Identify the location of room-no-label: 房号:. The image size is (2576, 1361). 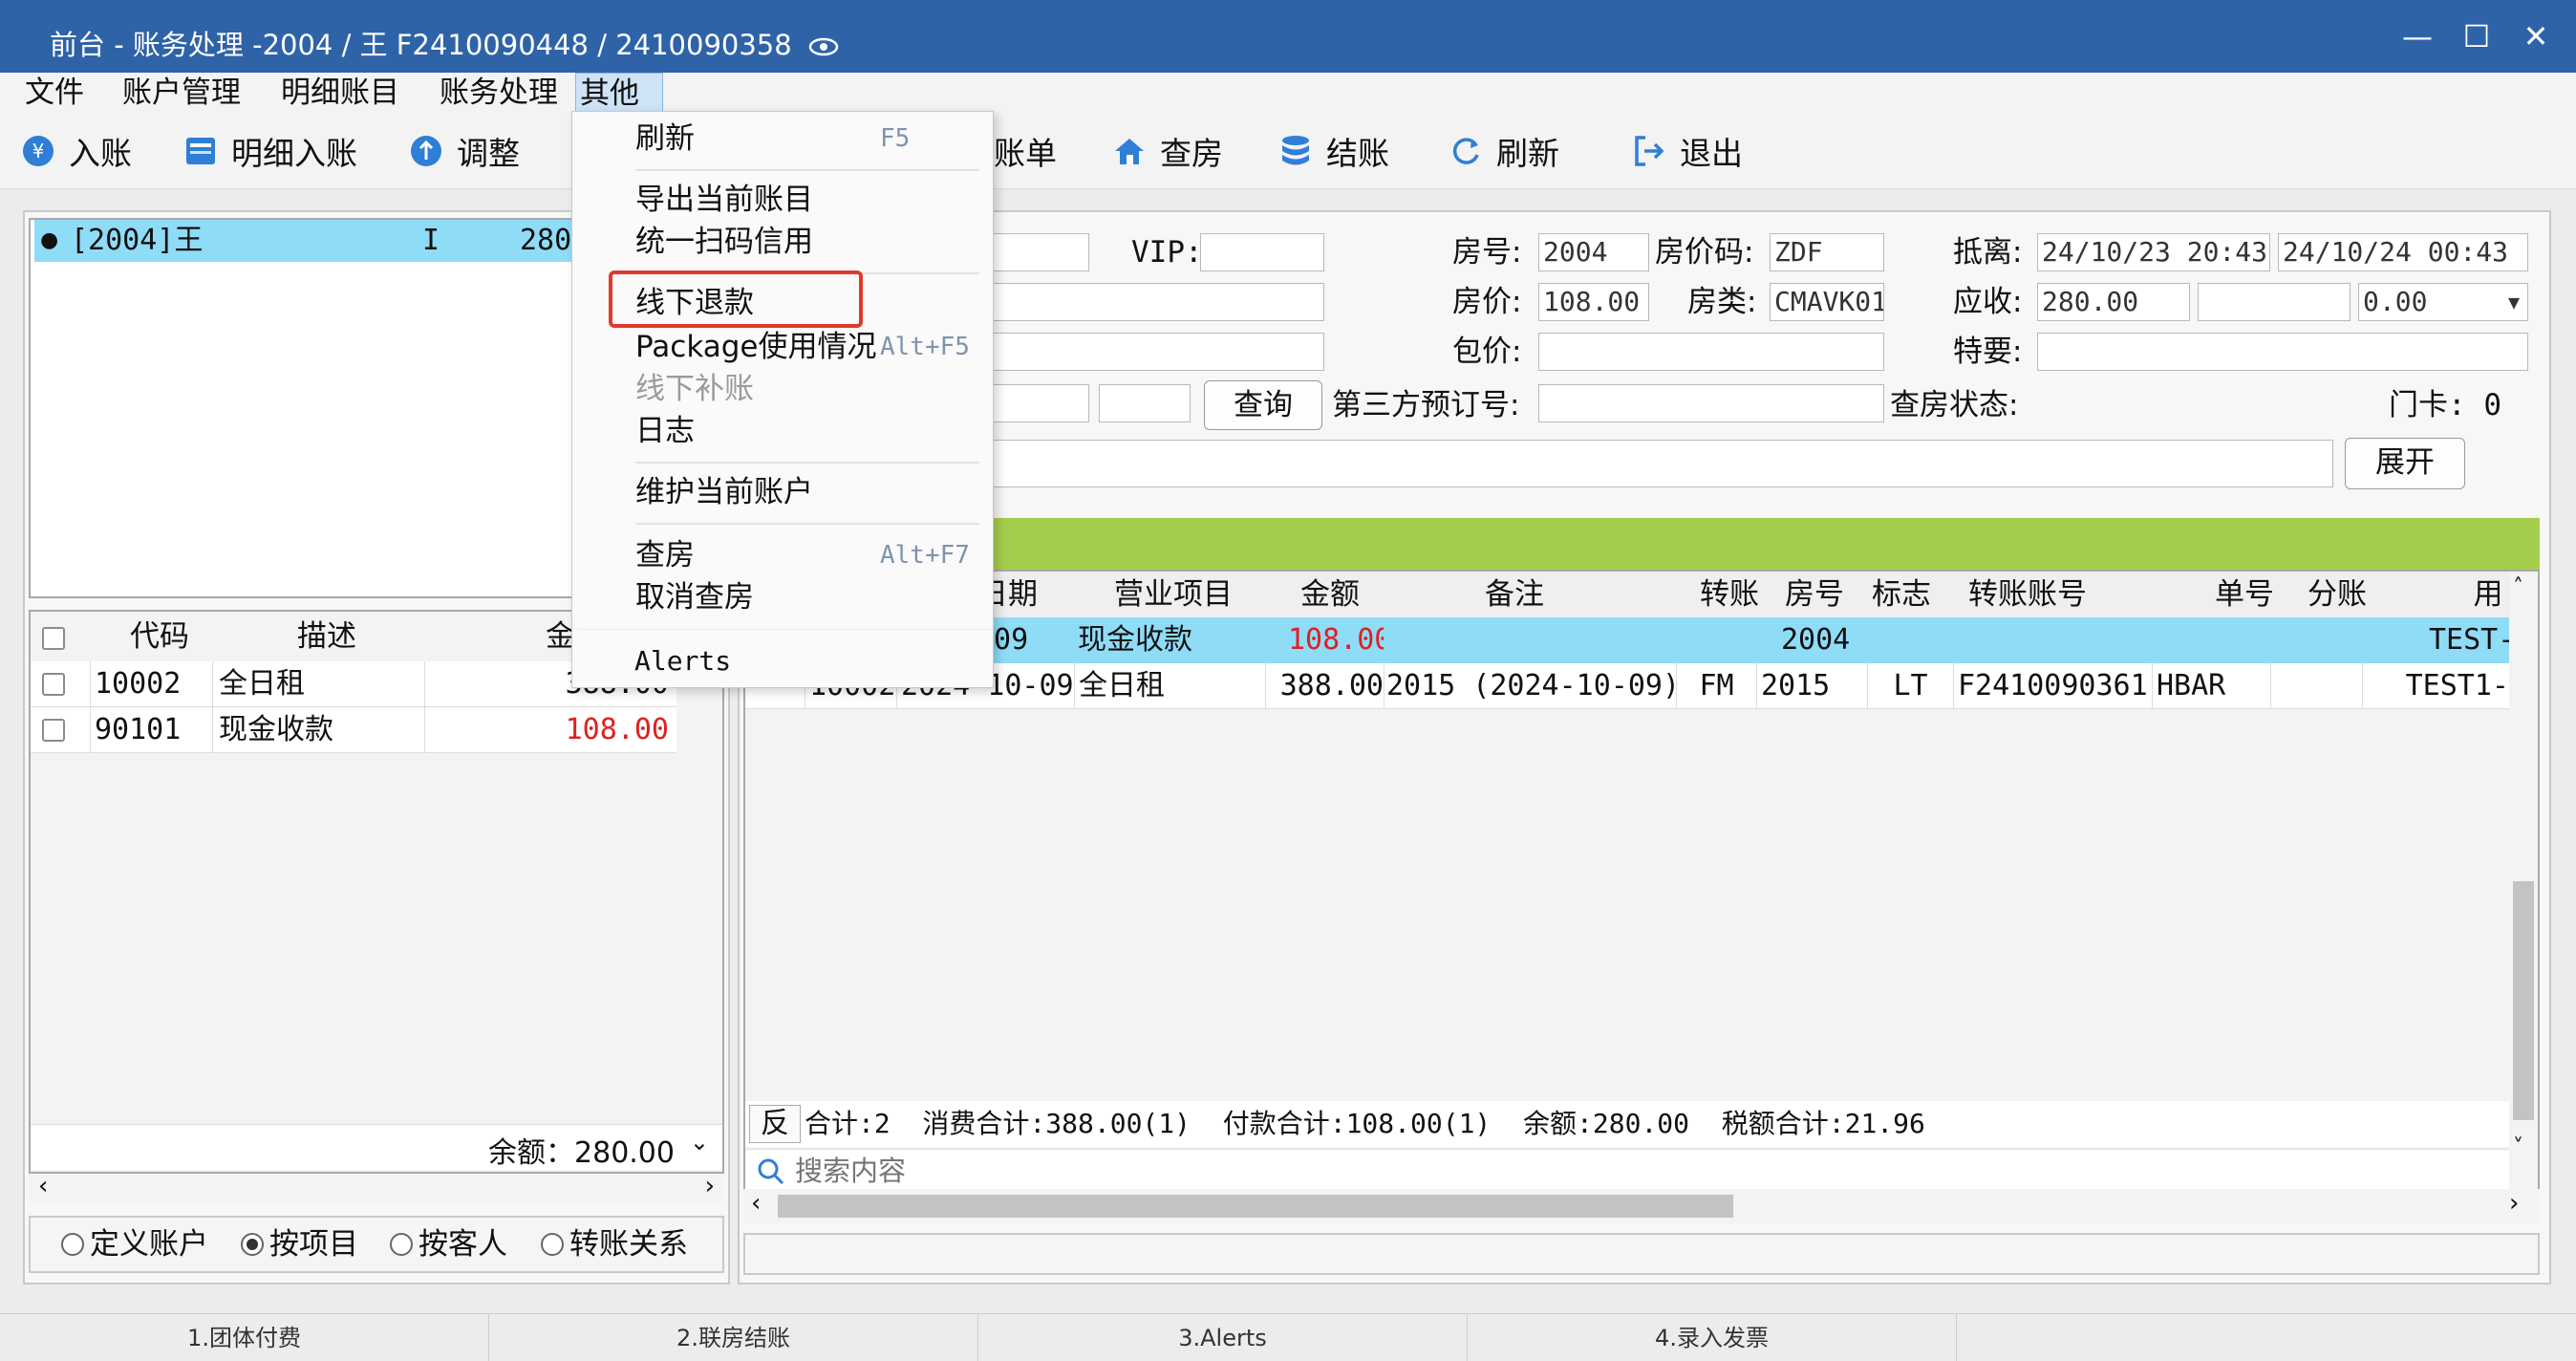
(1487, 252).